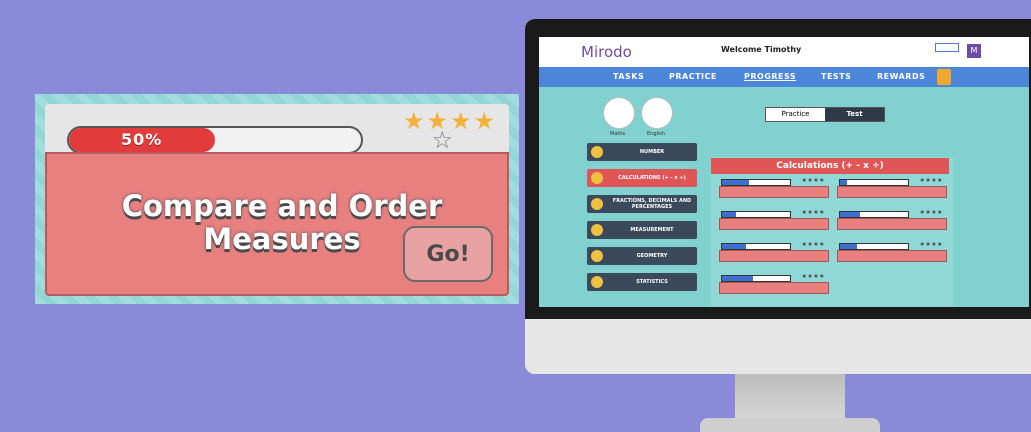 This screenshot has width=1031, height=432. What do you see at coordinates (642, 178) in the screenshot?
I see `sidebar-item-calculations: CALCULATIONS (+ - x ÷)` at bounding box center [642, 178].